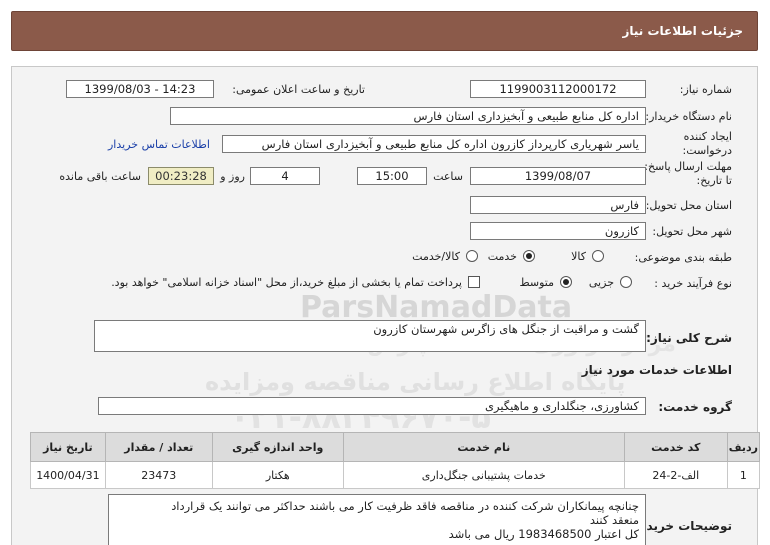 The image size is (770, 545). Describe the element at coordinates (448, 176) in the screenshot. I see `time-label: ساعت` at that location.